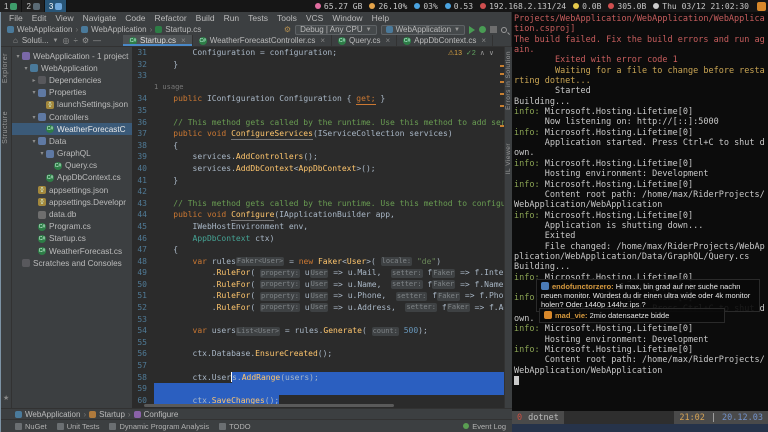  I want to click on tool-stripe-explorer: Explorer, so click(5, 68).